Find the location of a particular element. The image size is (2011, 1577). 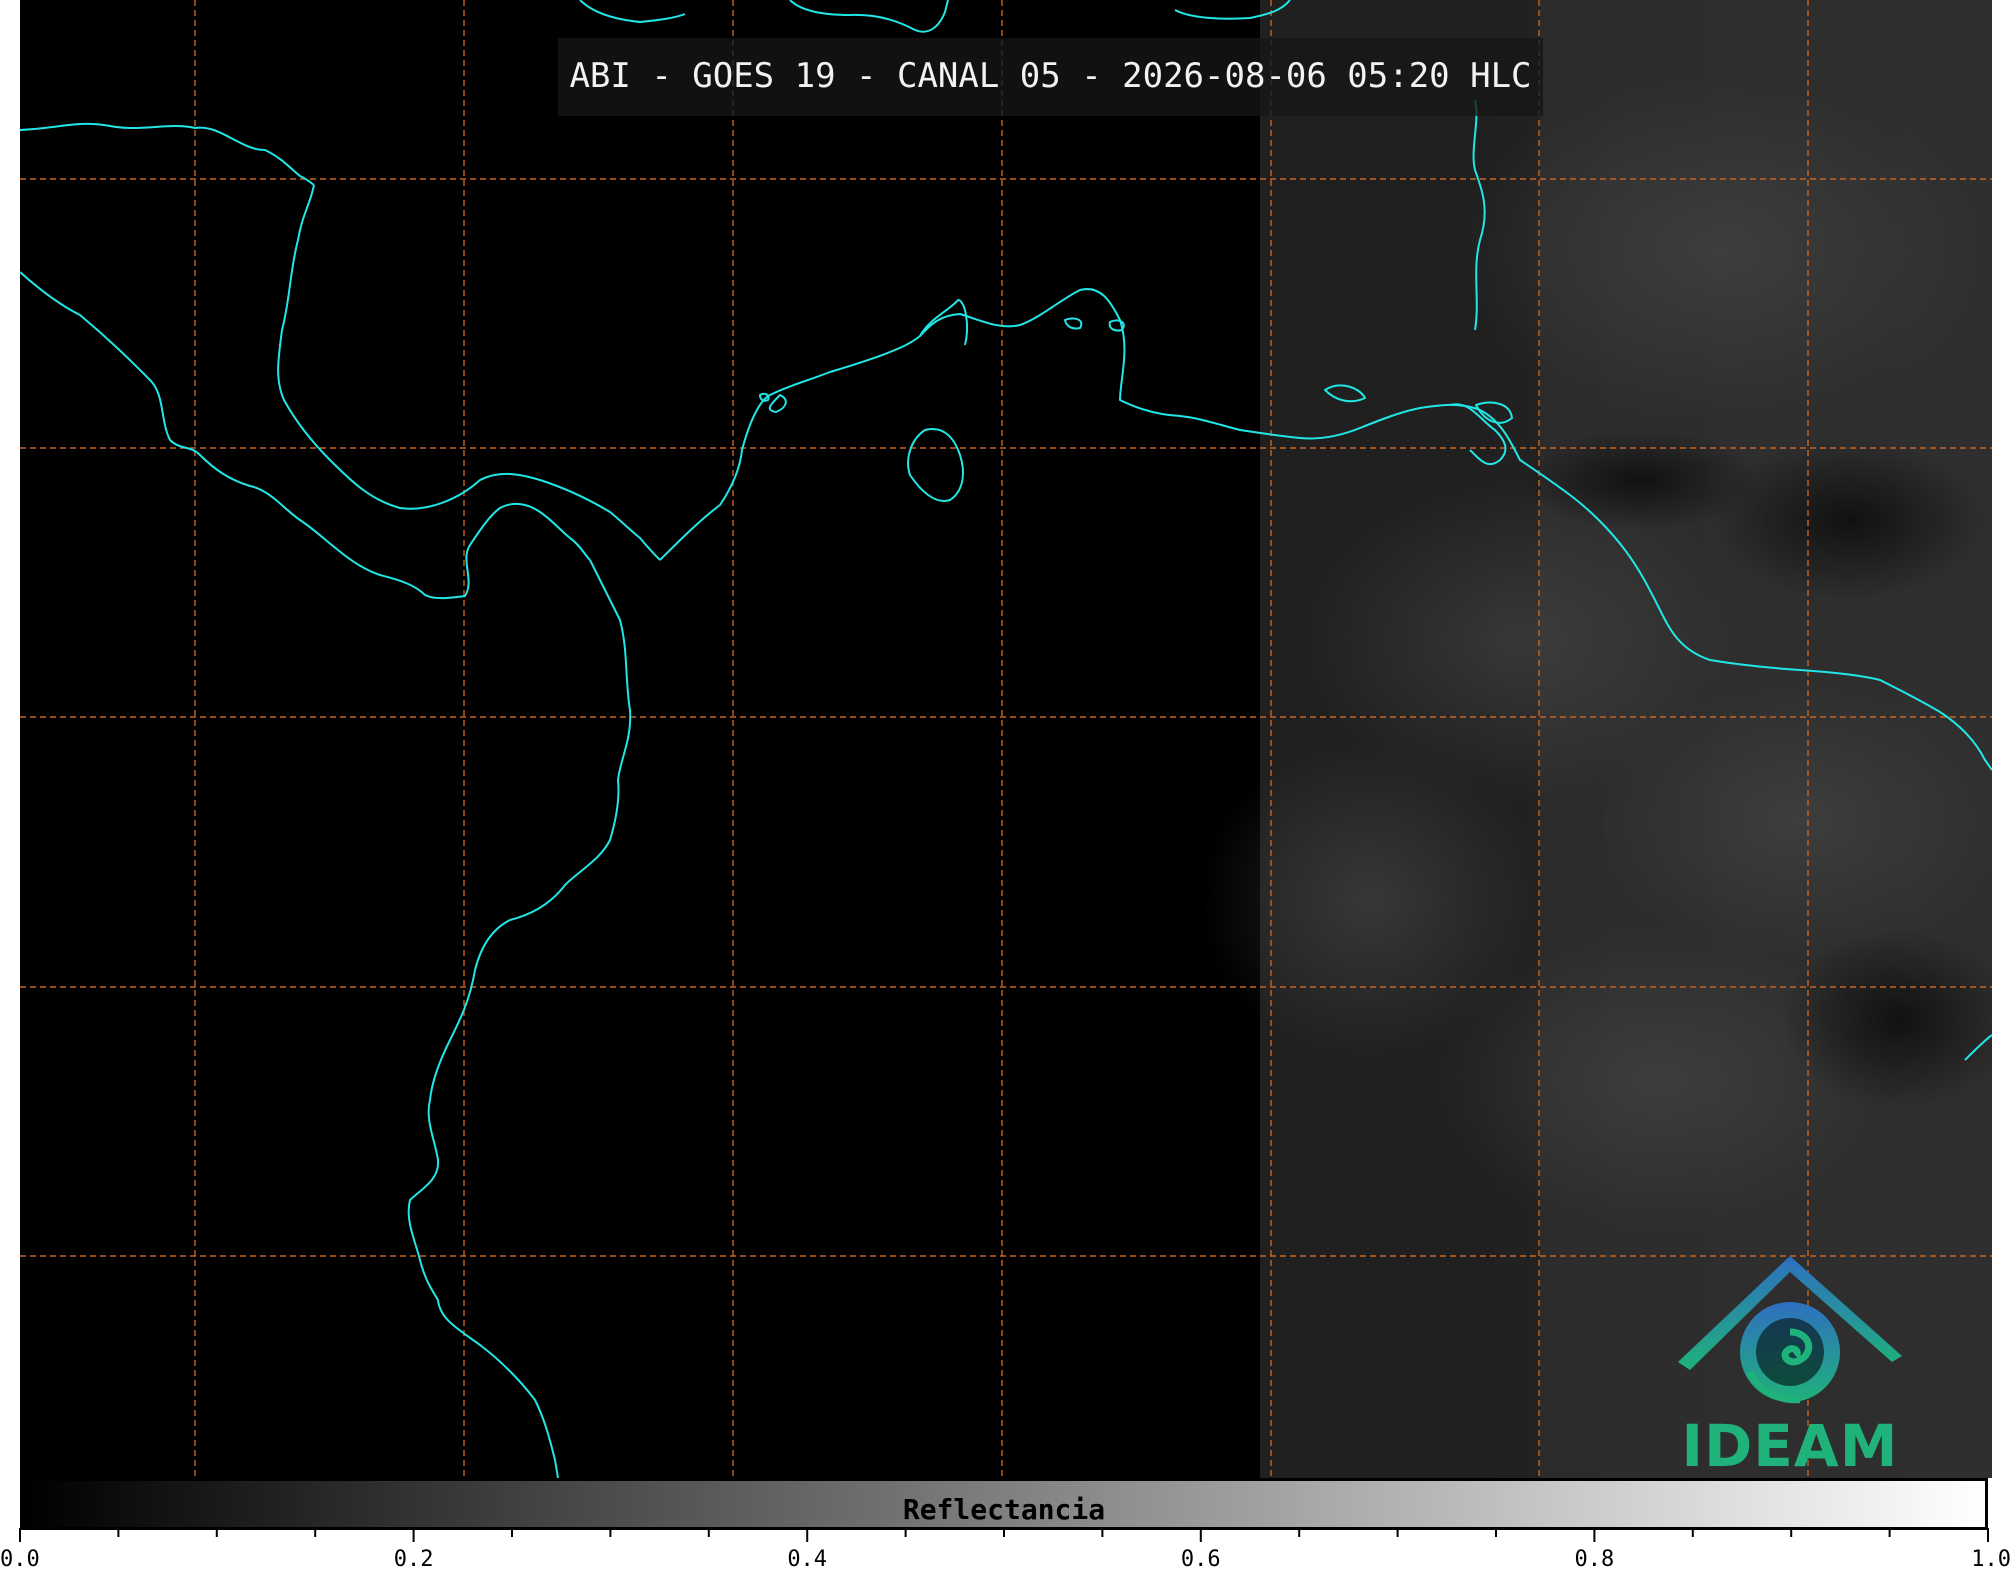

colorbar-tick-label: 0.0 is located at coordinates (20, 1559).